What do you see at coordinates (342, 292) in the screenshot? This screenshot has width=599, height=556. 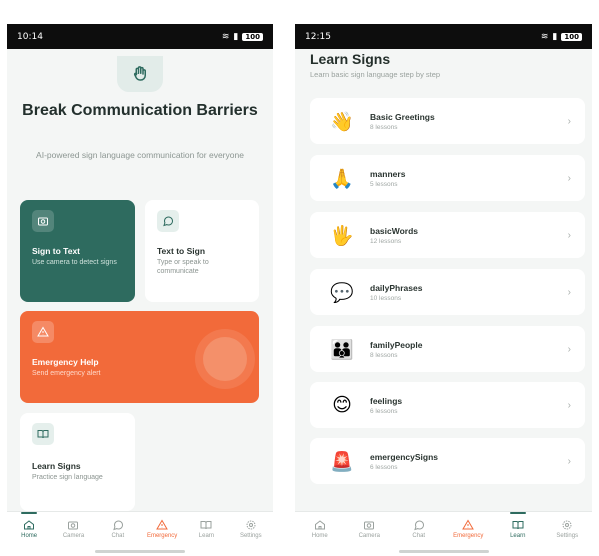 I see `speech-bubble-icon: 💬` at bounding box center [342, 292].